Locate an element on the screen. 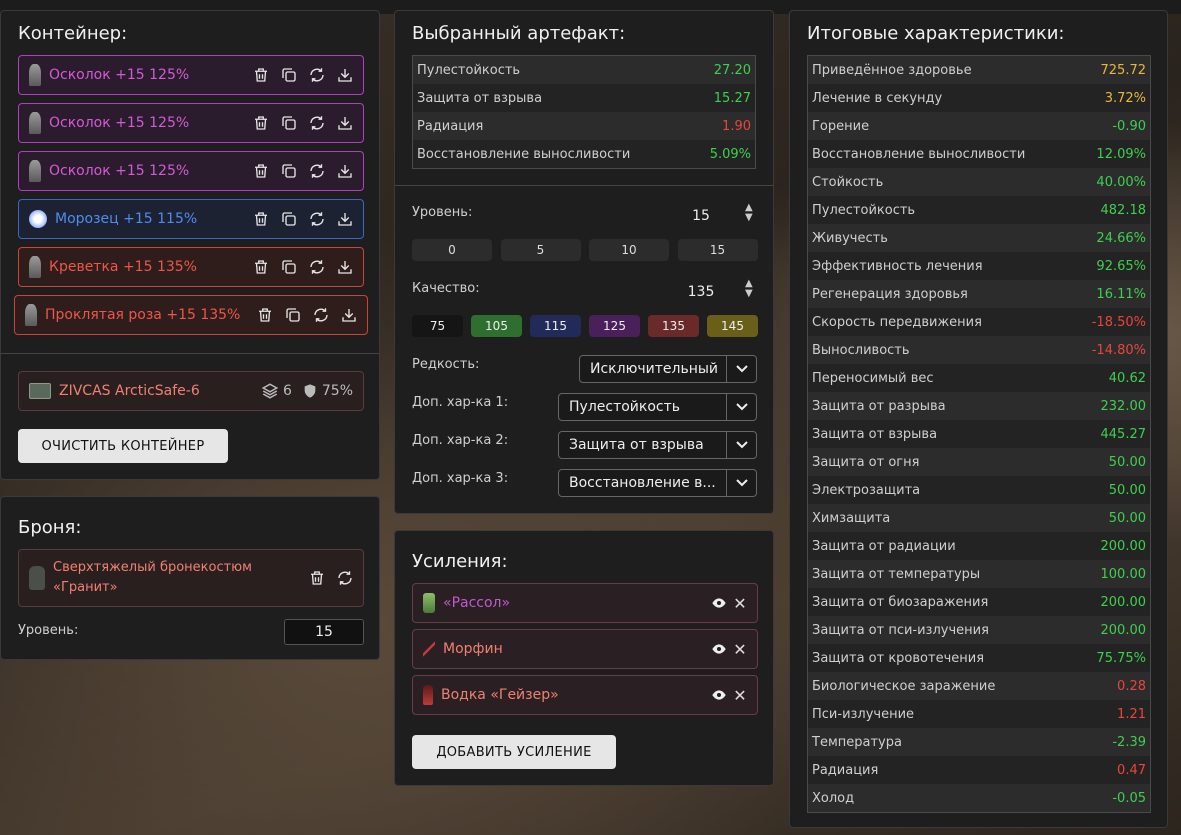 This screenshot has width=1181, height=835. armor-item: Сверхтяжелый бронекостюм «Гранит» is located at coordinates (191, 578).